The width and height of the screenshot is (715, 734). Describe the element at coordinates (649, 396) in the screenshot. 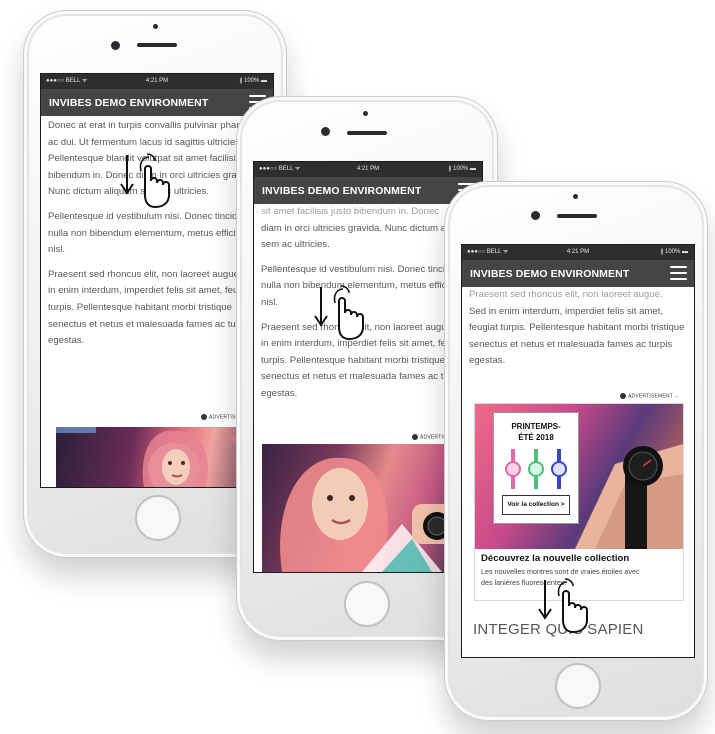

I see `advertisement-label: ADVERTISEMENT ⌵` at that location.